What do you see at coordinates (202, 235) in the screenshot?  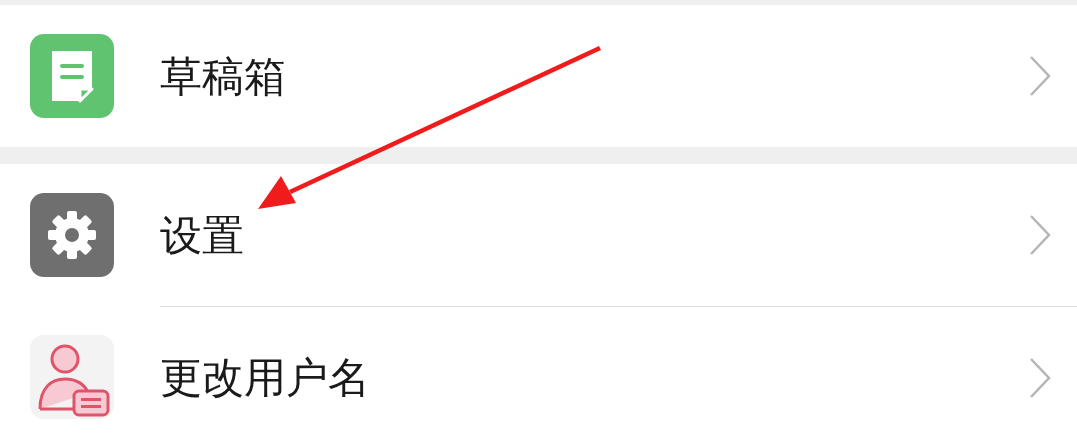 I see `menu-label: 设置` at bounding box center [202, 235].